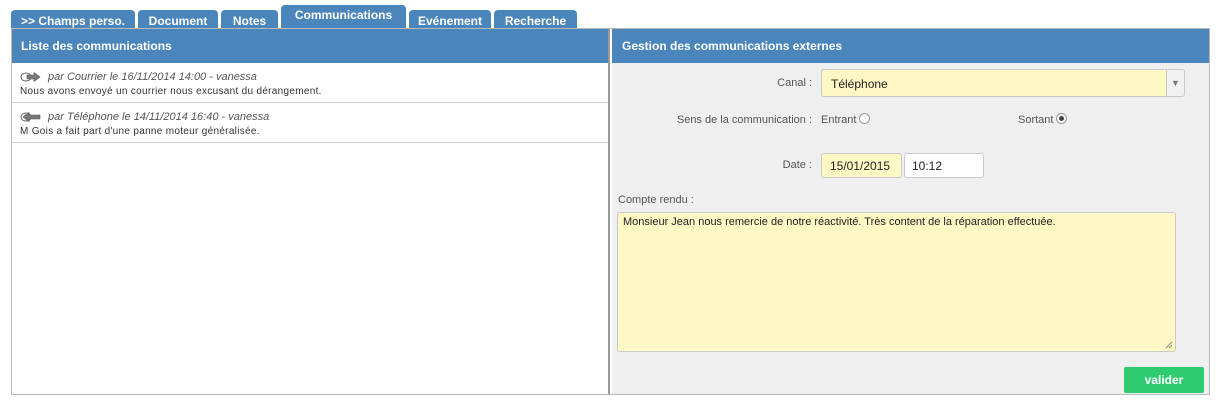 This screenshot has height=412, width=1220. What do you see at coordinates (839, 120) in the screenshot?
I see `radio-entrant-label: Entrant` at bounding box center [839, 120].